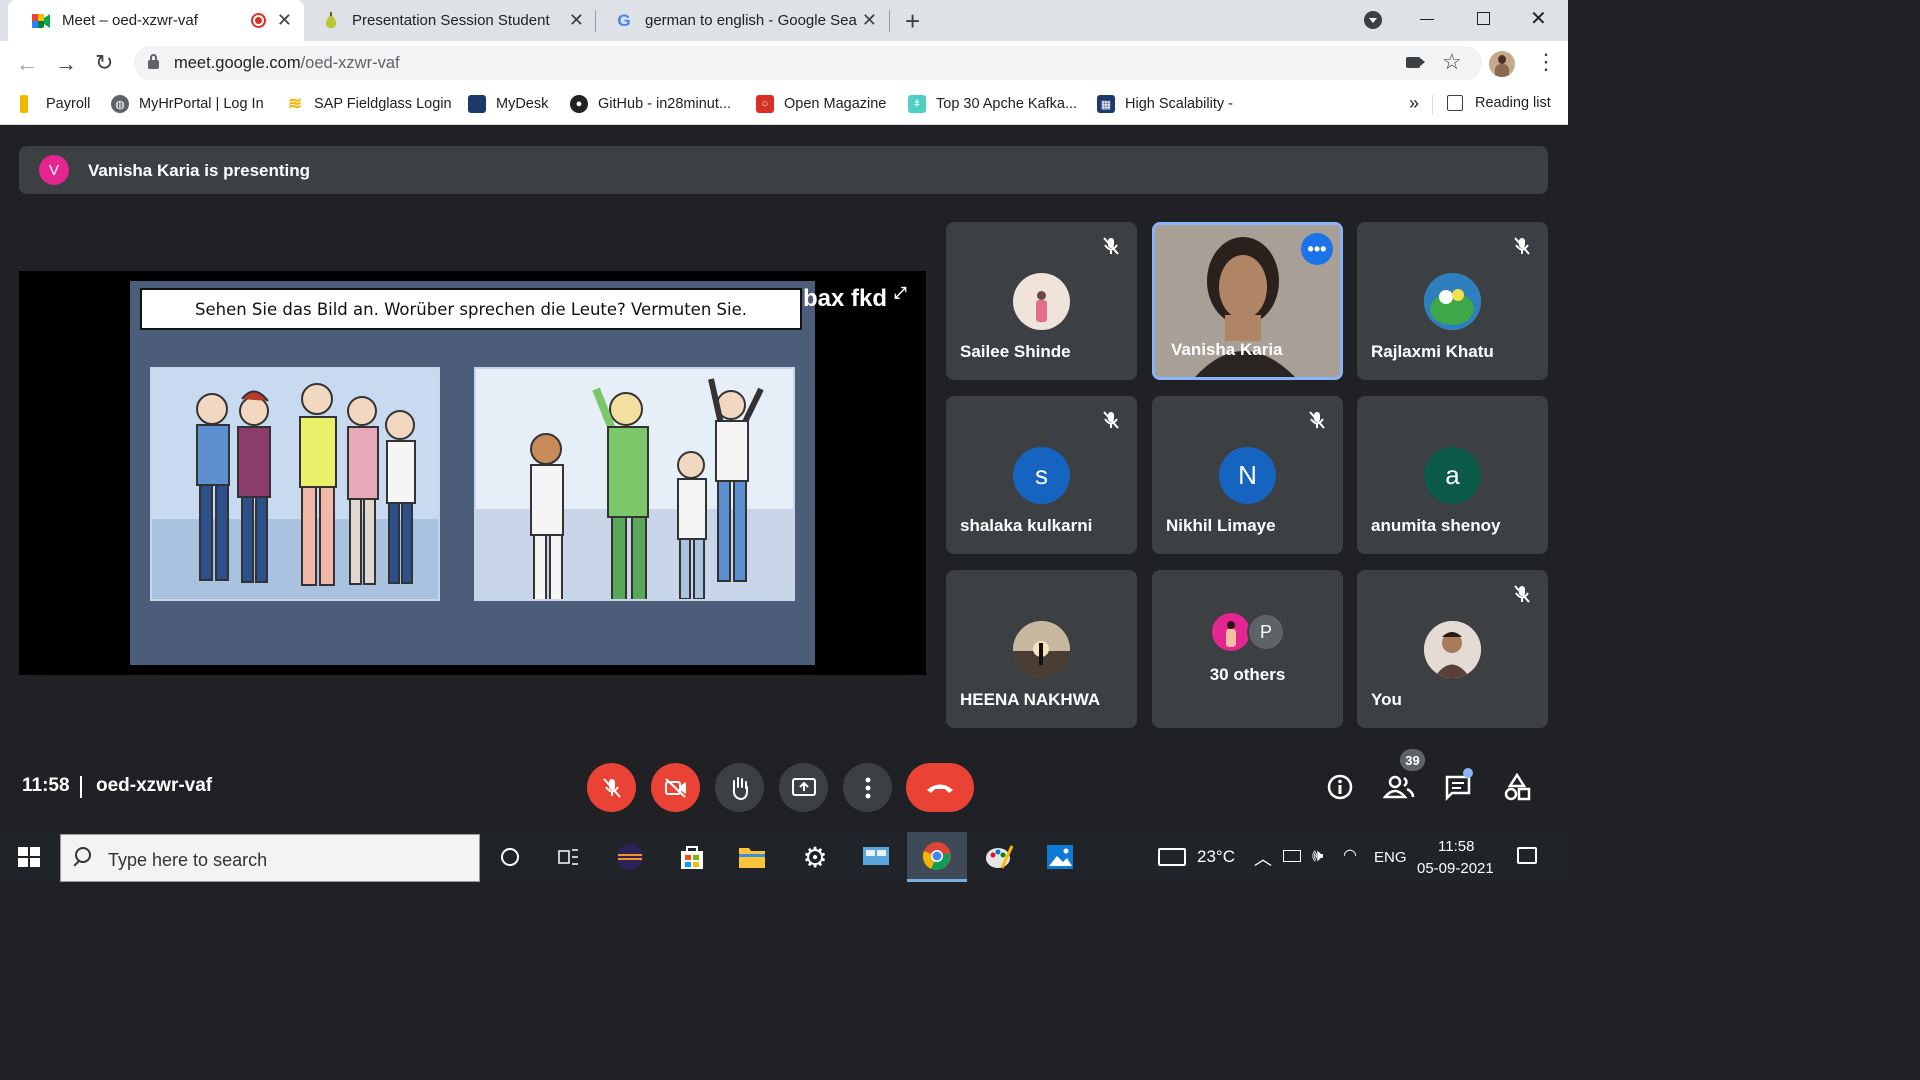  I want to click on taskbar-settings: ⚙, so click(815, 857).